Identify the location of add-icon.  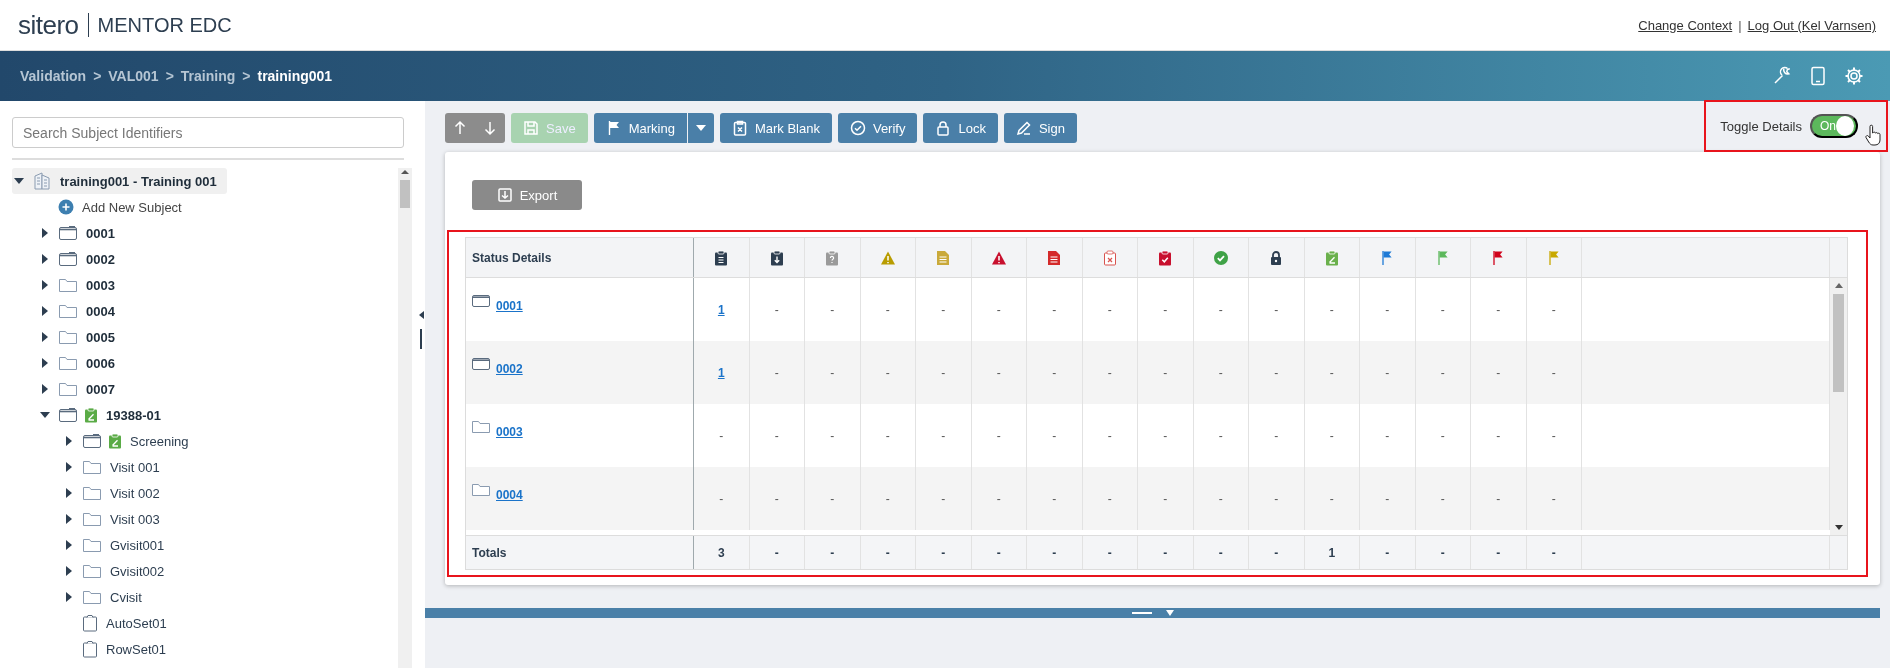
(66, 207).